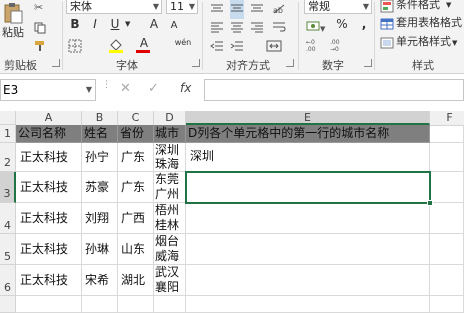 This screenshot has width=464, height=313. I want to click on font-color-button: A, so click(144, 43).